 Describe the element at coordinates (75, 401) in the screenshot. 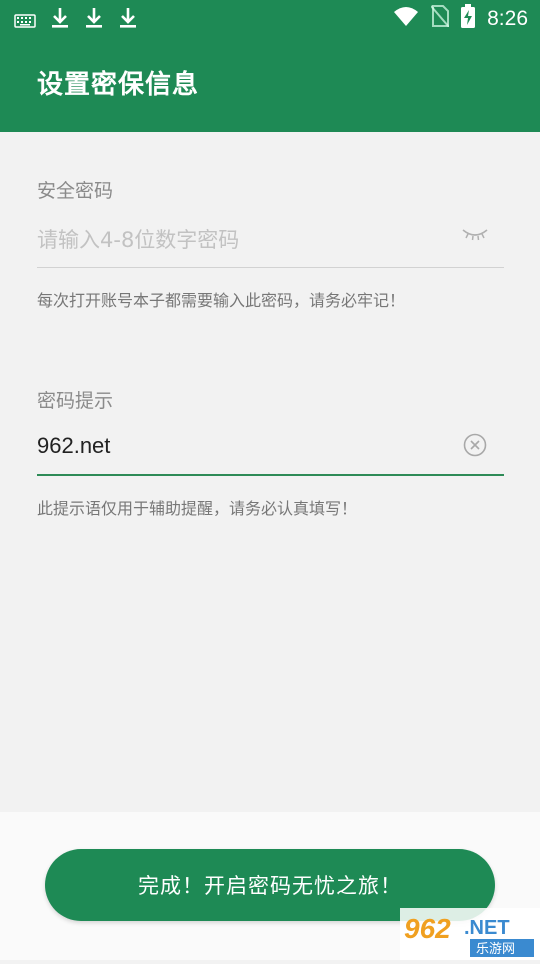

I see `hint-label: 密码提示` at that location.